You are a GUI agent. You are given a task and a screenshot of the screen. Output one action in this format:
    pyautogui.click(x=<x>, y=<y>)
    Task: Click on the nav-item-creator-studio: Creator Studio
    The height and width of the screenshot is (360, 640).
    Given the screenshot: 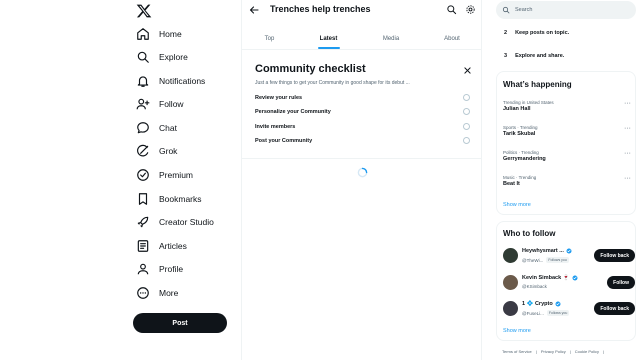 What is the action you would take?
    pyautogui.click(x=175, y=222)
    